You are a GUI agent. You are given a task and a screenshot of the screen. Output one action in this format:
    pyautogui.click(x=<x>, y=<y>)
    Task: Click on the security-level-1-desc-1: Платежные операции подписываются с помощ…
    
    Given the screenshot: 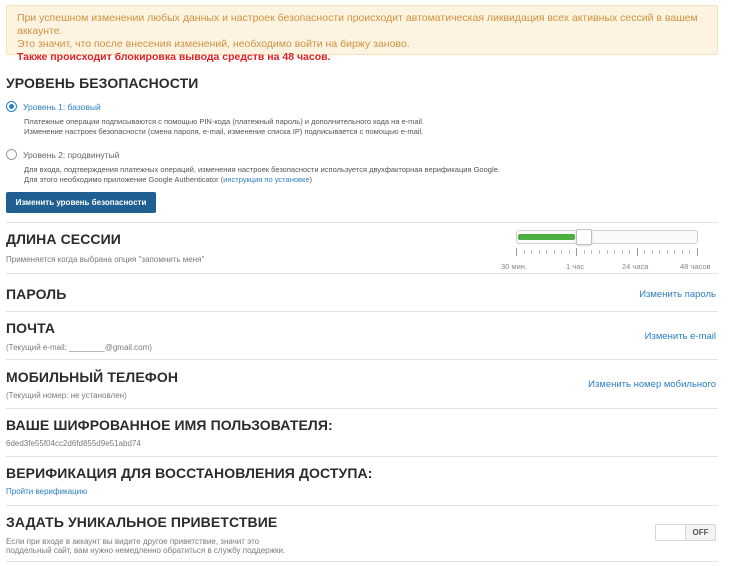 What is the action you would take?
    pyautogui.click(x=224, y=121)
    